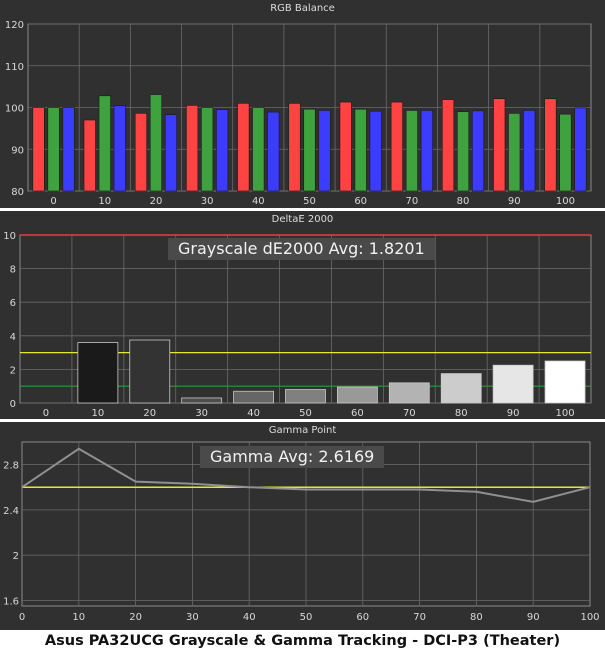  Describe the element at coordinates (11, 601) in the screenshot. I see `y-tick-label: 1.6` at that location.